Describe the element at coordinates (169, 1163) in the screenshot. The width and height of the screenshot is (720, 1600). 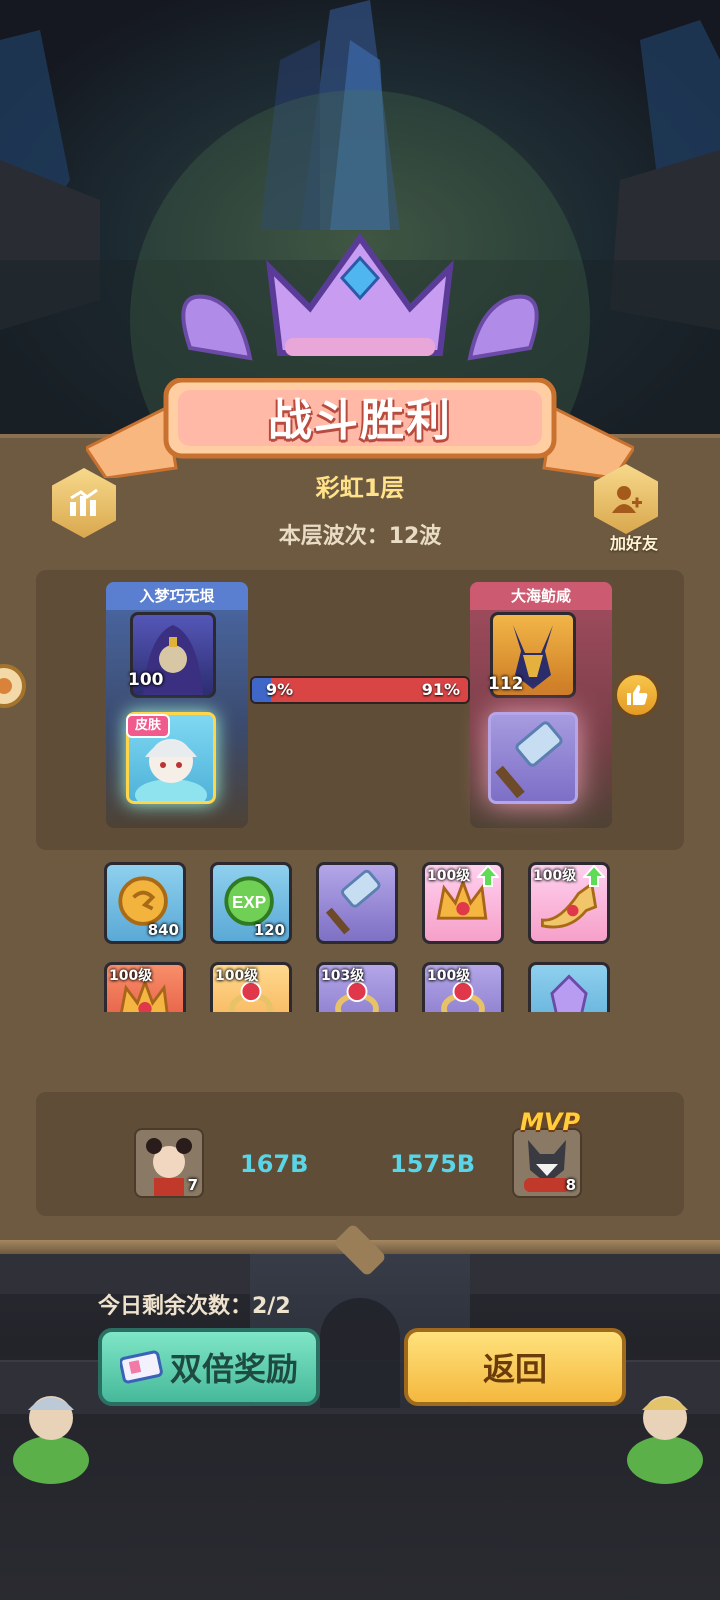
I see `left-player-avatar: 7` at that location.